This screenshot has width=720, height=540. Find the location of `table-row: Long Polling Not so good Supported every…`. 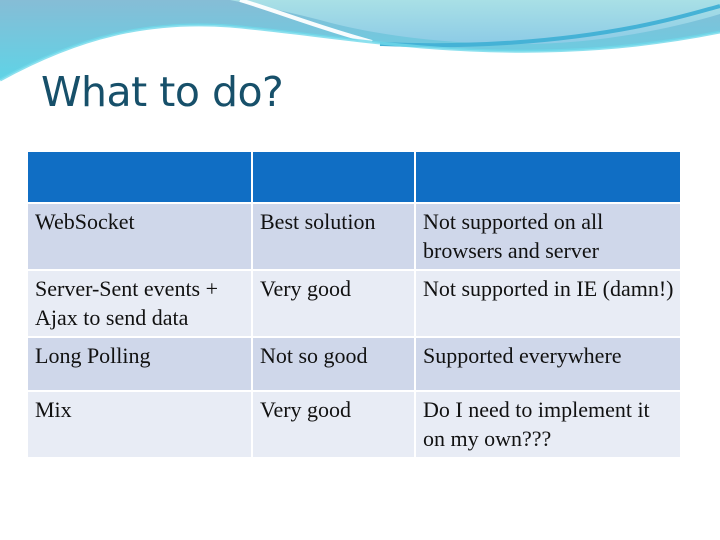

table-row: Long Polling Not so good Supported every… is located at coordinates (354, 365).